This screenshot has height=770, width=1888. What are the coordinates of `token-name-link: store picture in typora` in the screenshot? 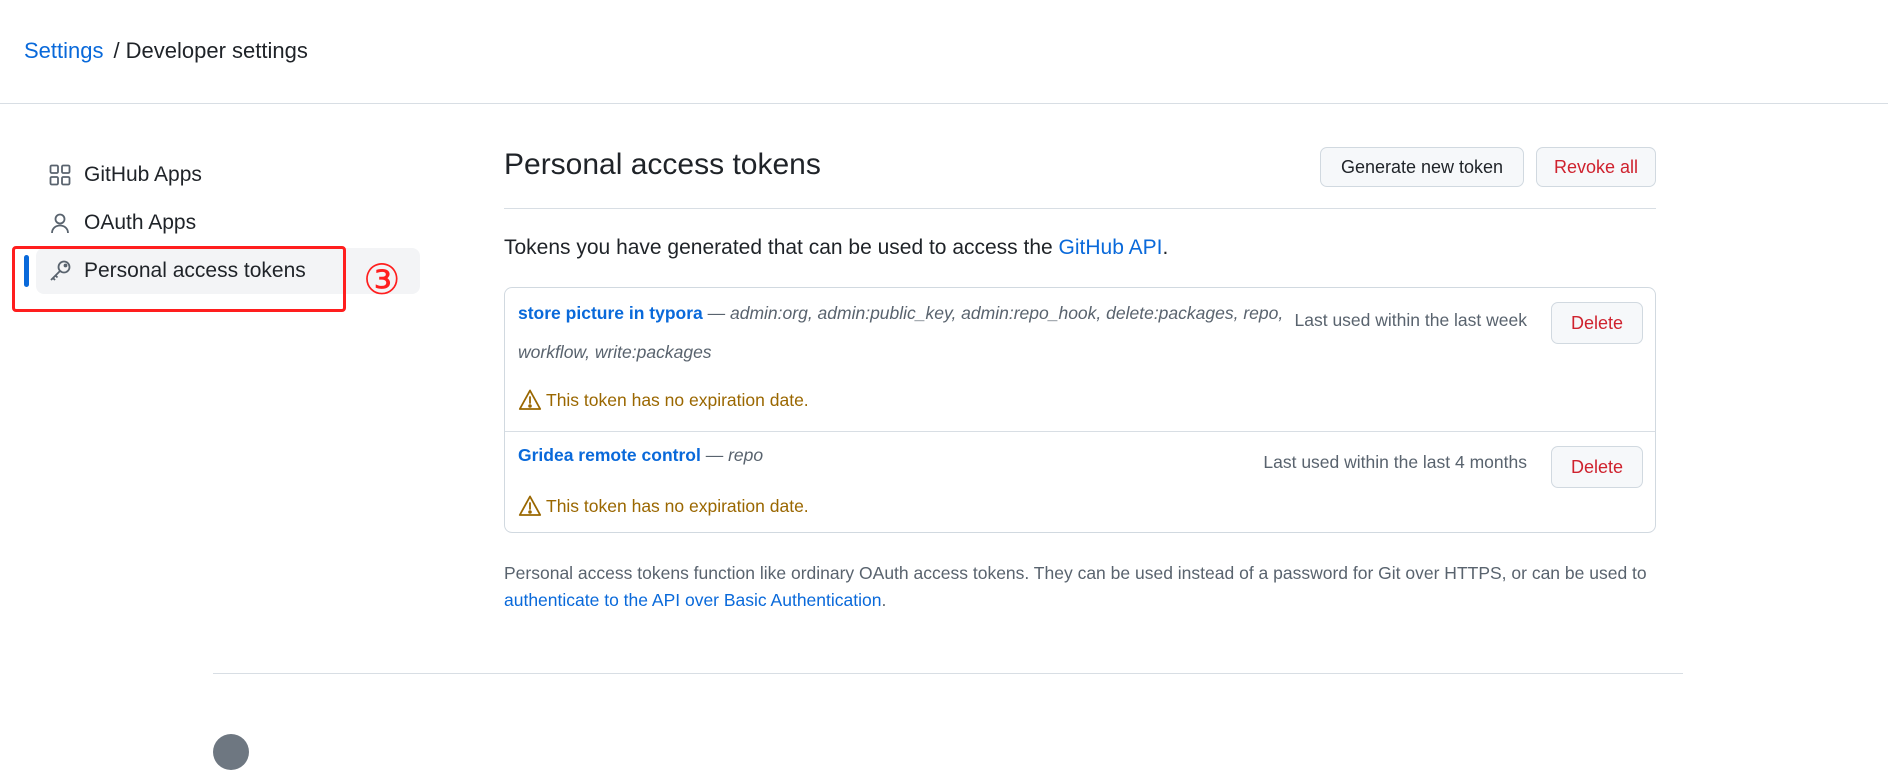 It's located at (610, 313).